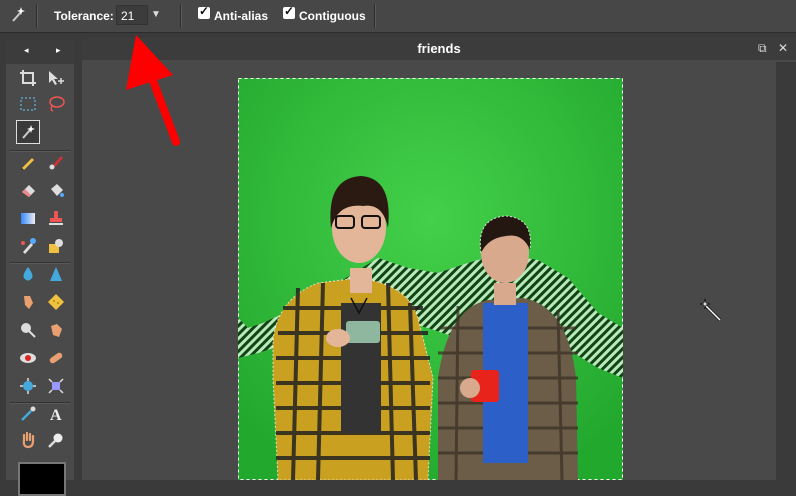 The height and width of the screenshot is (496, 796). I want to click on spot-heal-tool-button, so click(56, 358).